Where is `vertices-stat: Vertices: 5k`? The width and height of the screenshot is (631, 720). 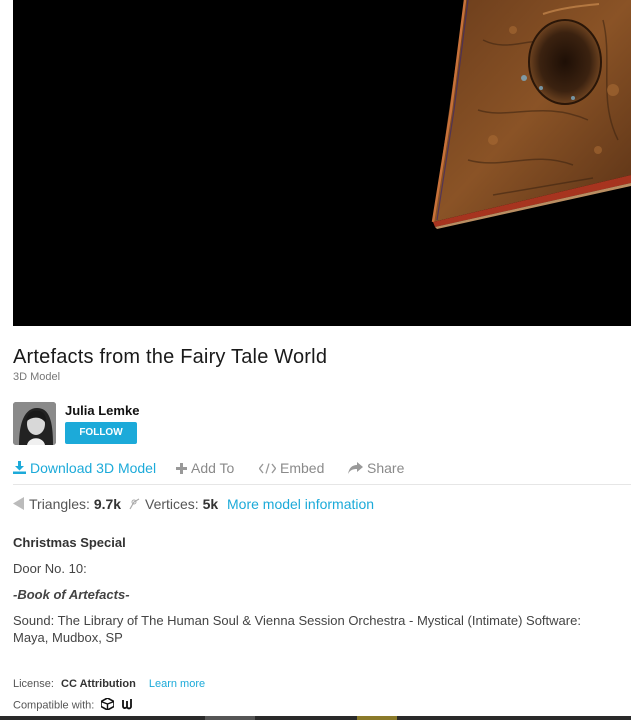 vertices-stat: Vertices: 5k is located at coordinates (173, 504).